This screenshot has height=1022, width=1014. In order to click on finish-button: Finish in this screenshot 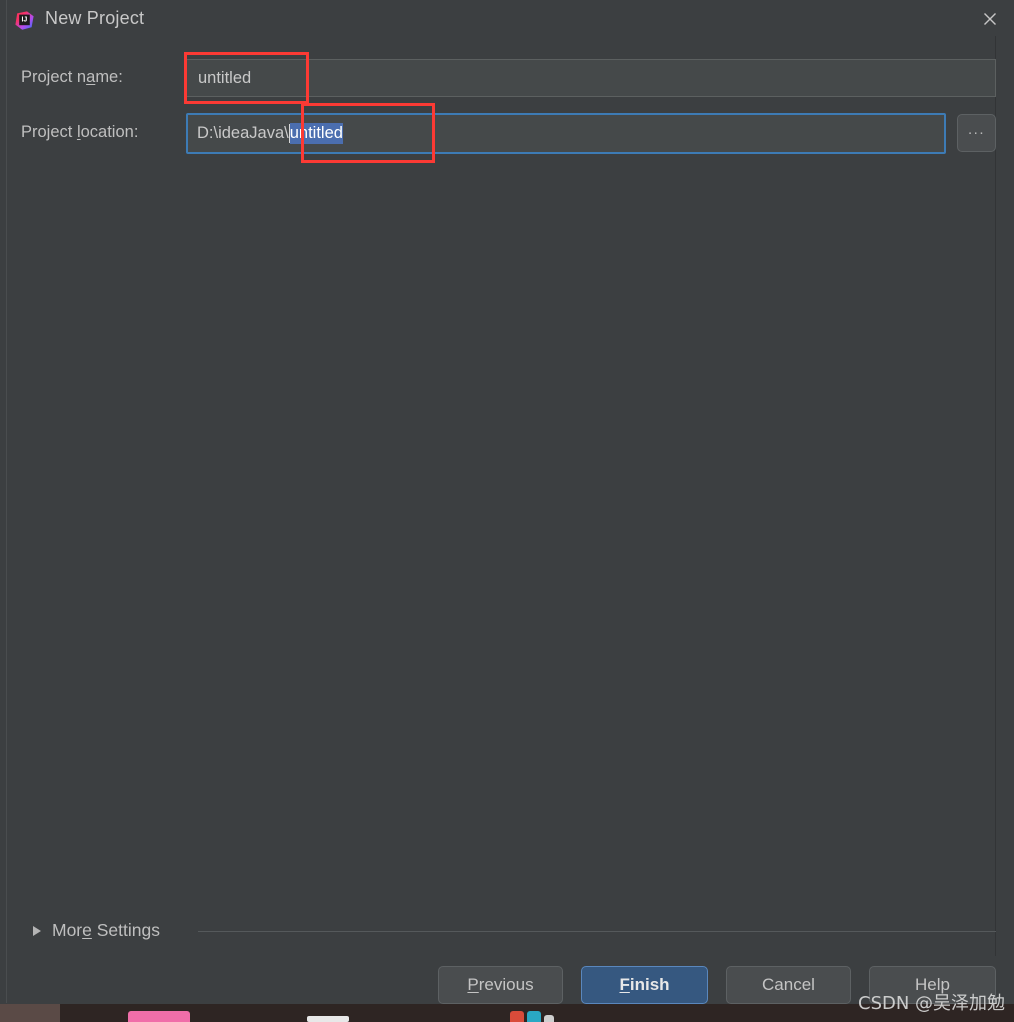, I will do `click(644, 985)`.